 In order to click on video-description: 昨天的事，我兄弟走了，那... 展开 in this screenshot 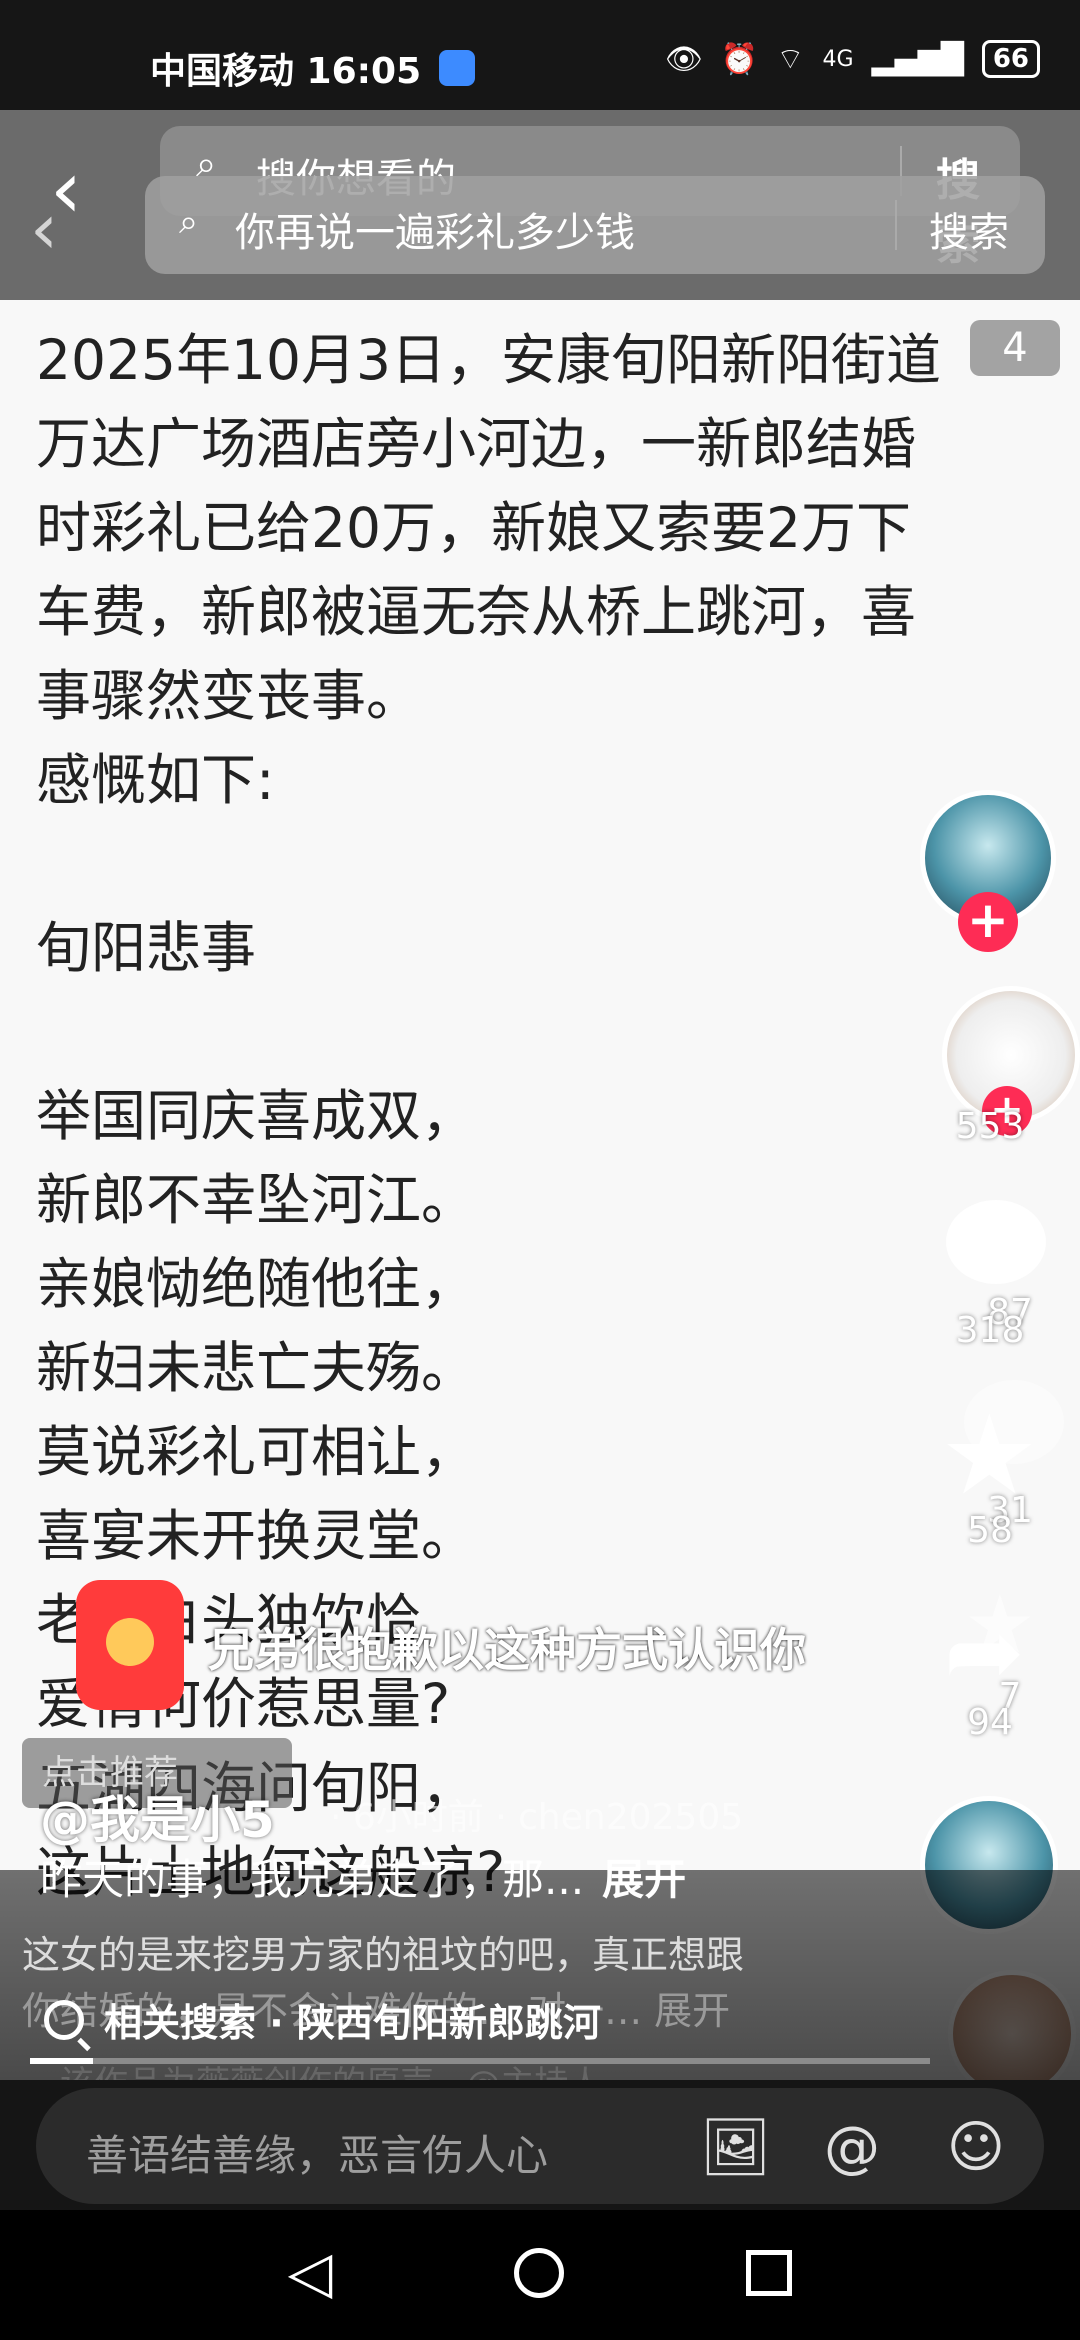, I will do `click(363, 1876)`.